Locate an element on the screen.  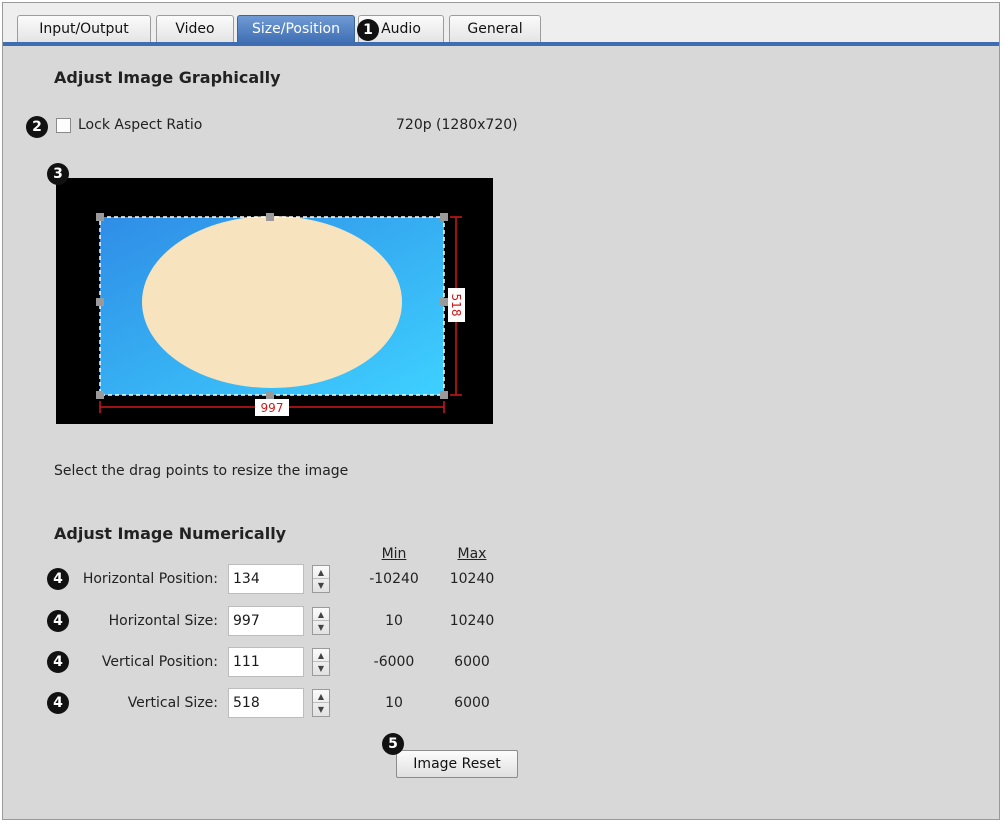
image-reset-button: Image Reset is located at coordinates (457, 764).